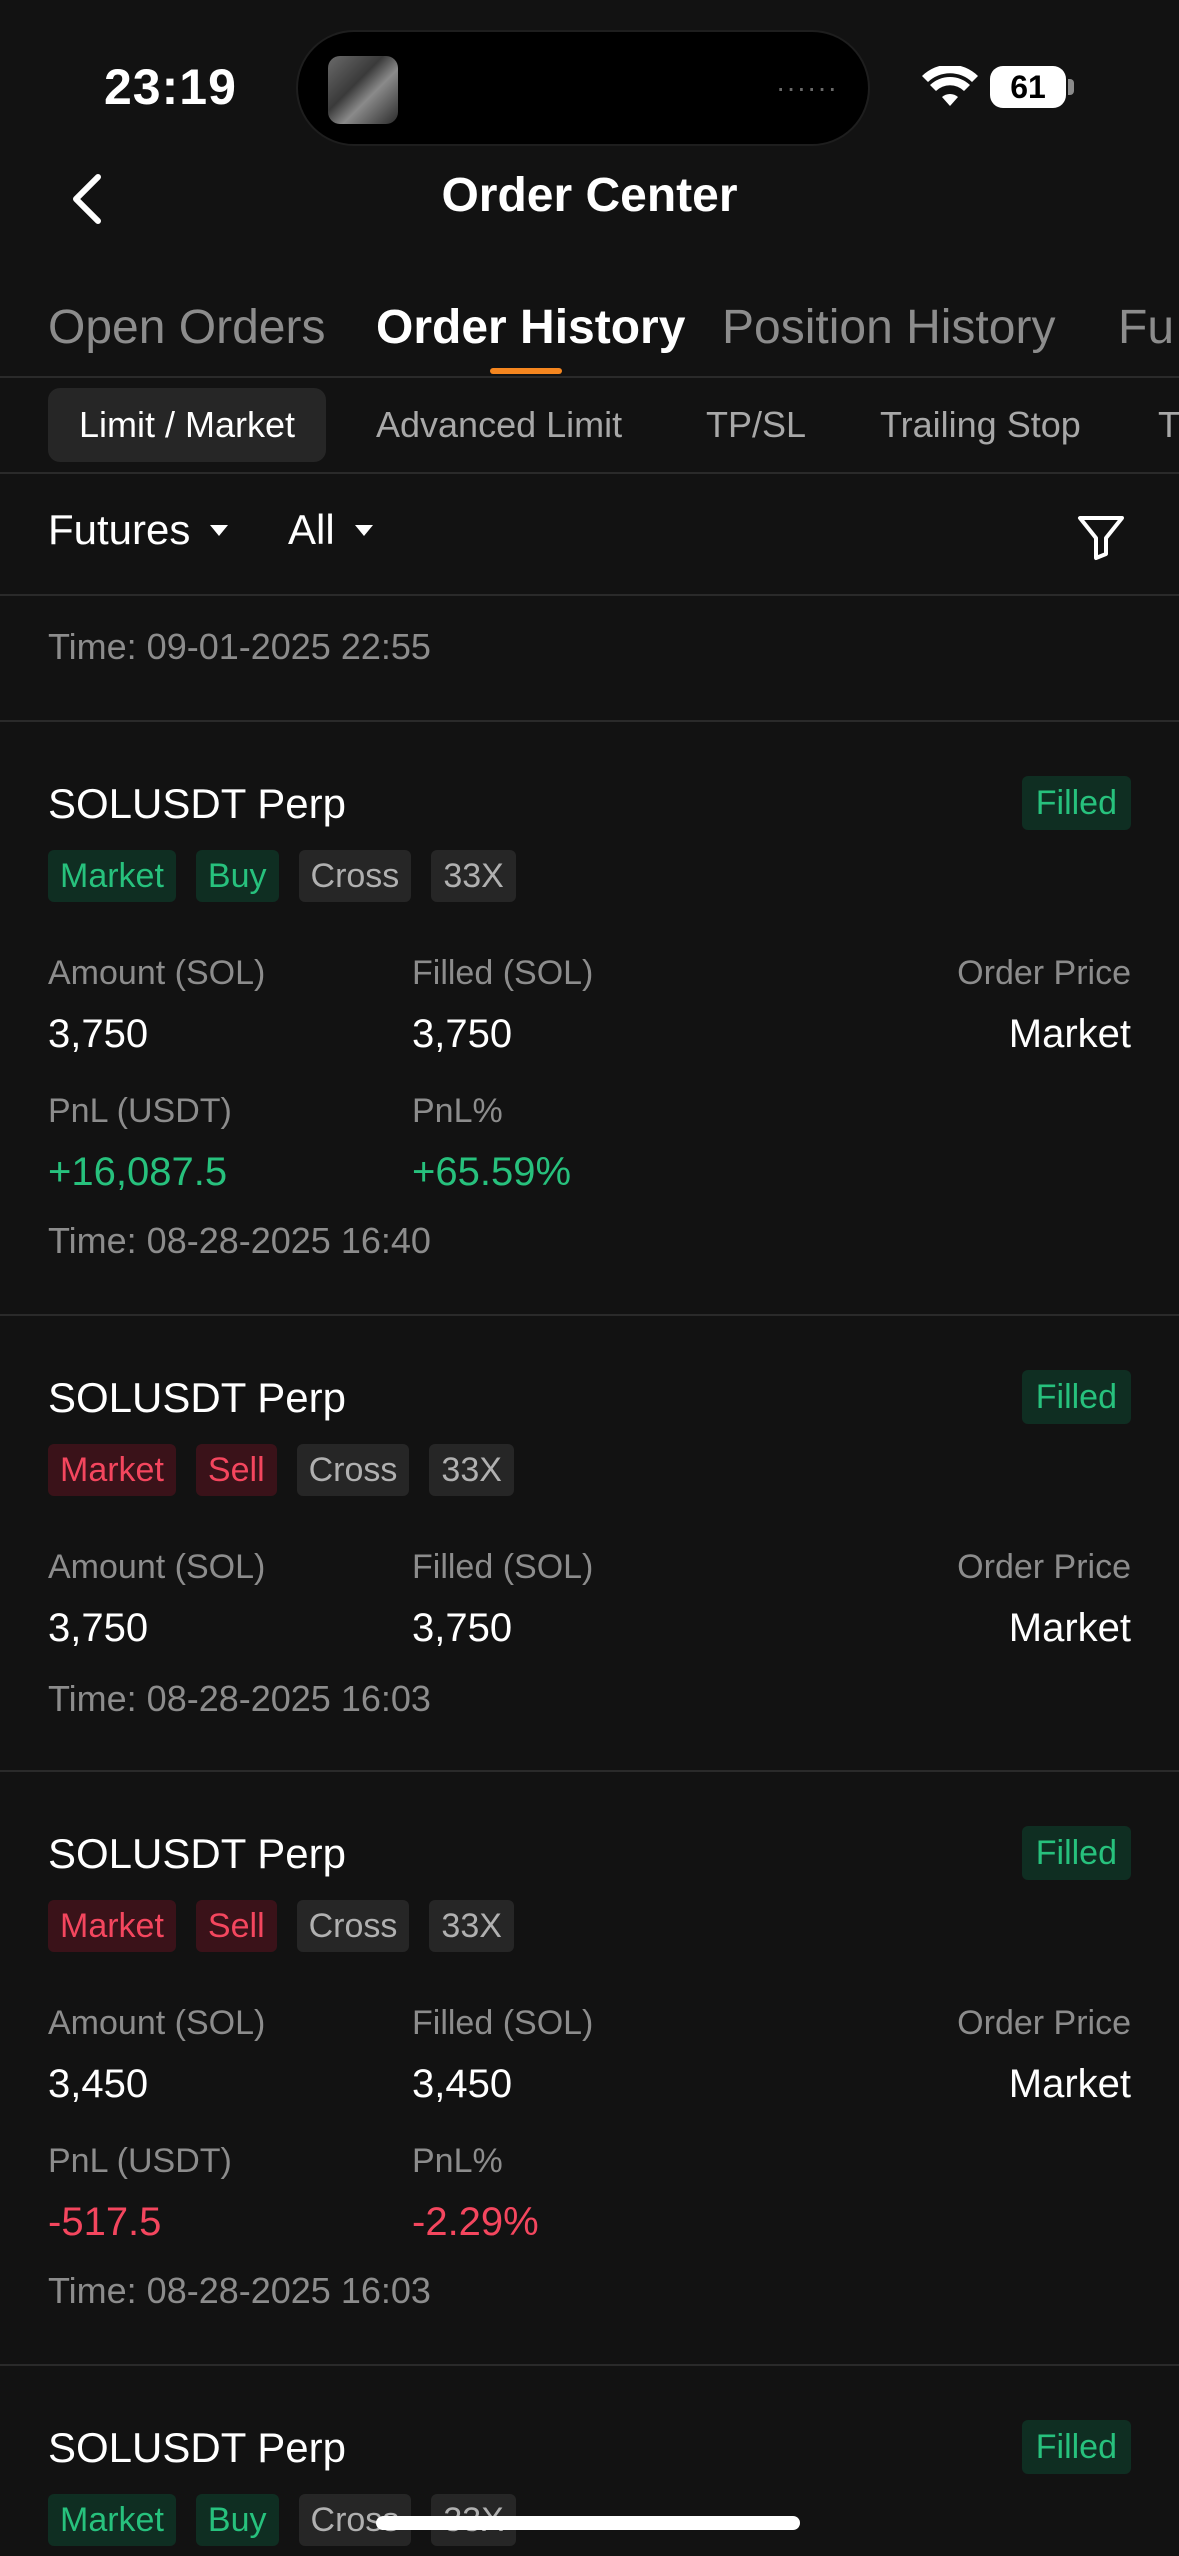  I want to click on market-filter-dropdown: Futures, so click(138, 530).